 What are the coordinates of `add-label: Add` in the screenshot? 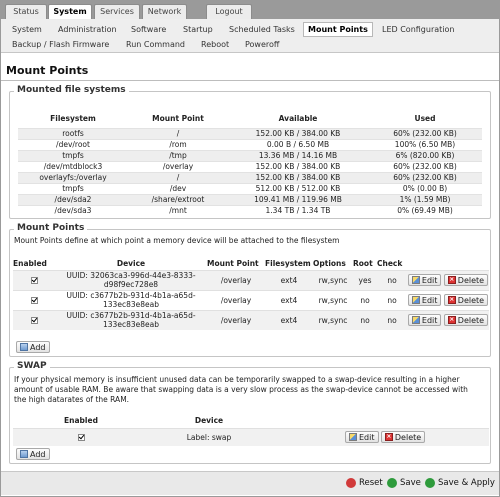 It's located at (38, 347).